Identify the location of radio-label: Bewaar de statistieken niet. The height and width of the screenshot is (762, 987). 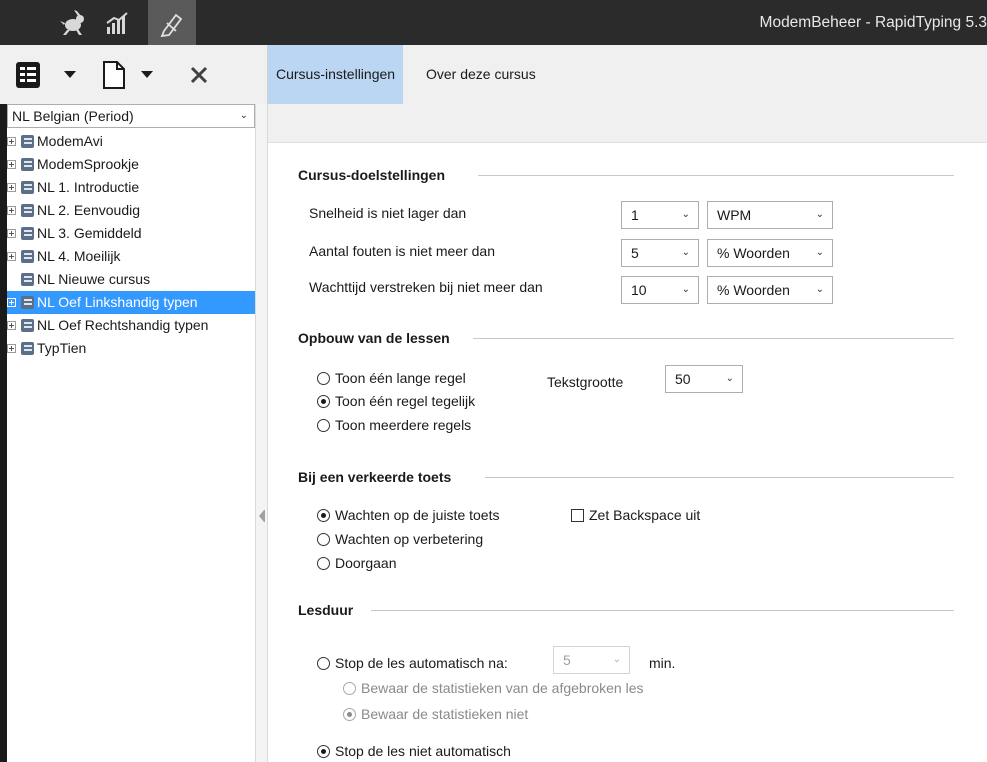
(445, 714).